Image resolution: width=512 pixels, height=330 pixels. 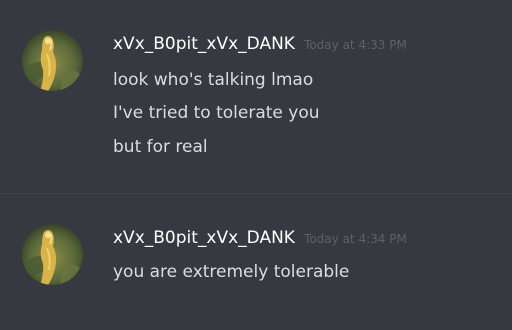 I want to click on message-text: you are extremely tolerable, so click(x=231, y=272).